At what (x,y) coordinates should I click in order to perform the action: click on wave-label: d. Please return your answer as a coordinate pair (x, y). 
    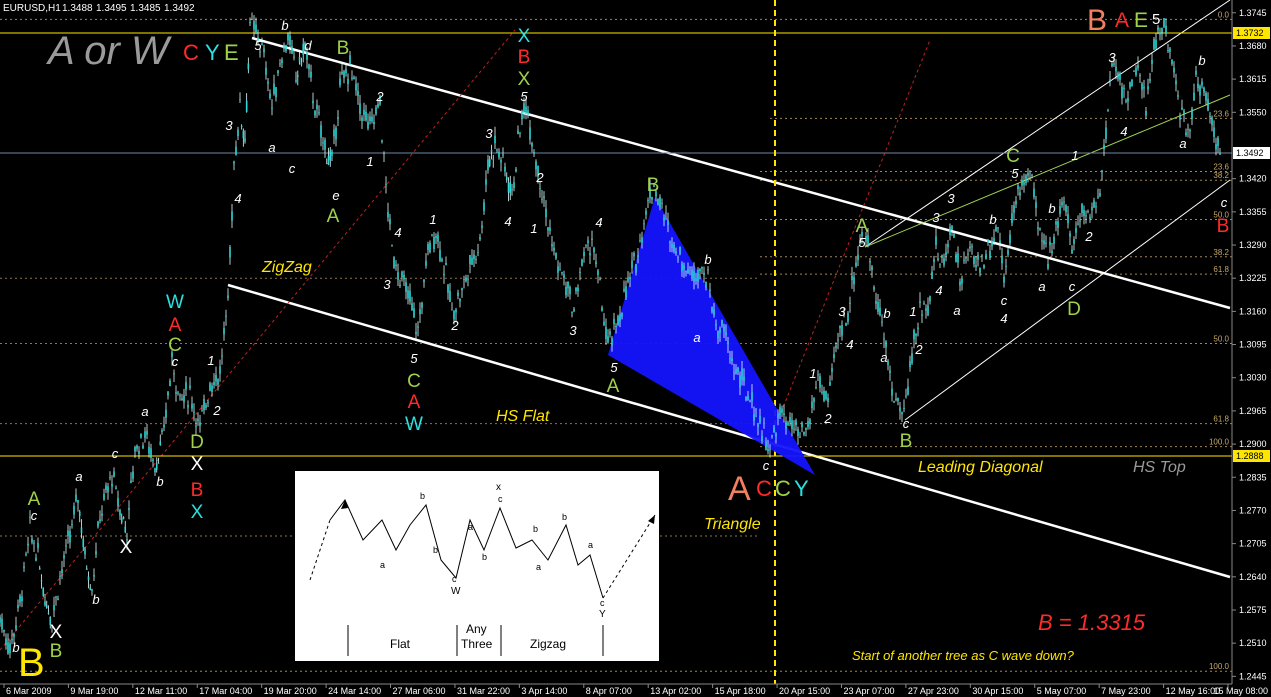
    Looking at the image, I should click on (308, 45).